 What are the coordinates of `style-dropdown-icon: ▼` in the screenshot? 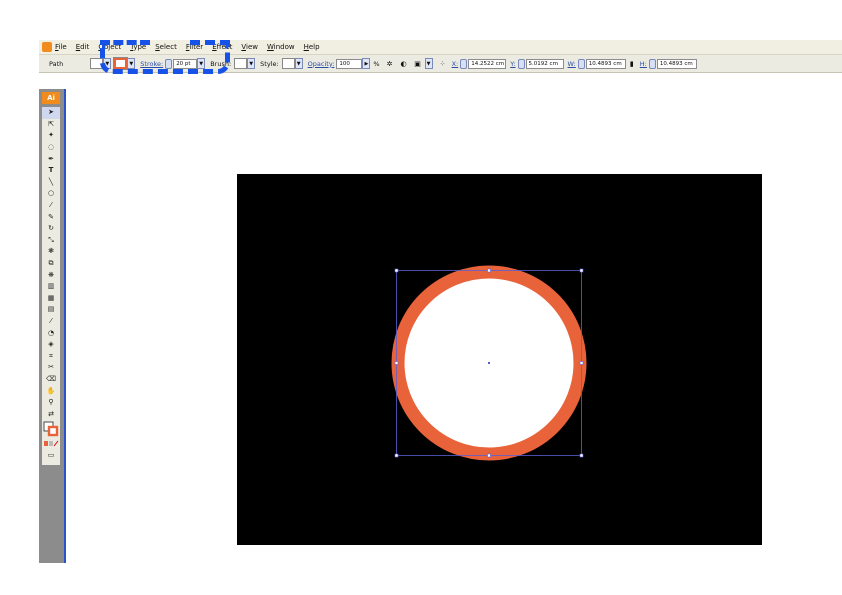 It's located at (298, 63).